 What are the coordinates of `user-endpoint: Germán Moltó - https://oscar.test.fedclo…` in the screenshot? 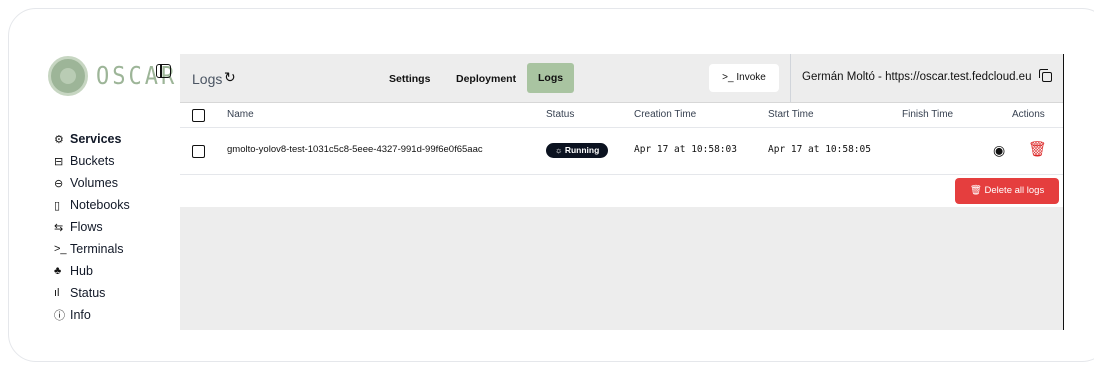 It's located at (917, 77).